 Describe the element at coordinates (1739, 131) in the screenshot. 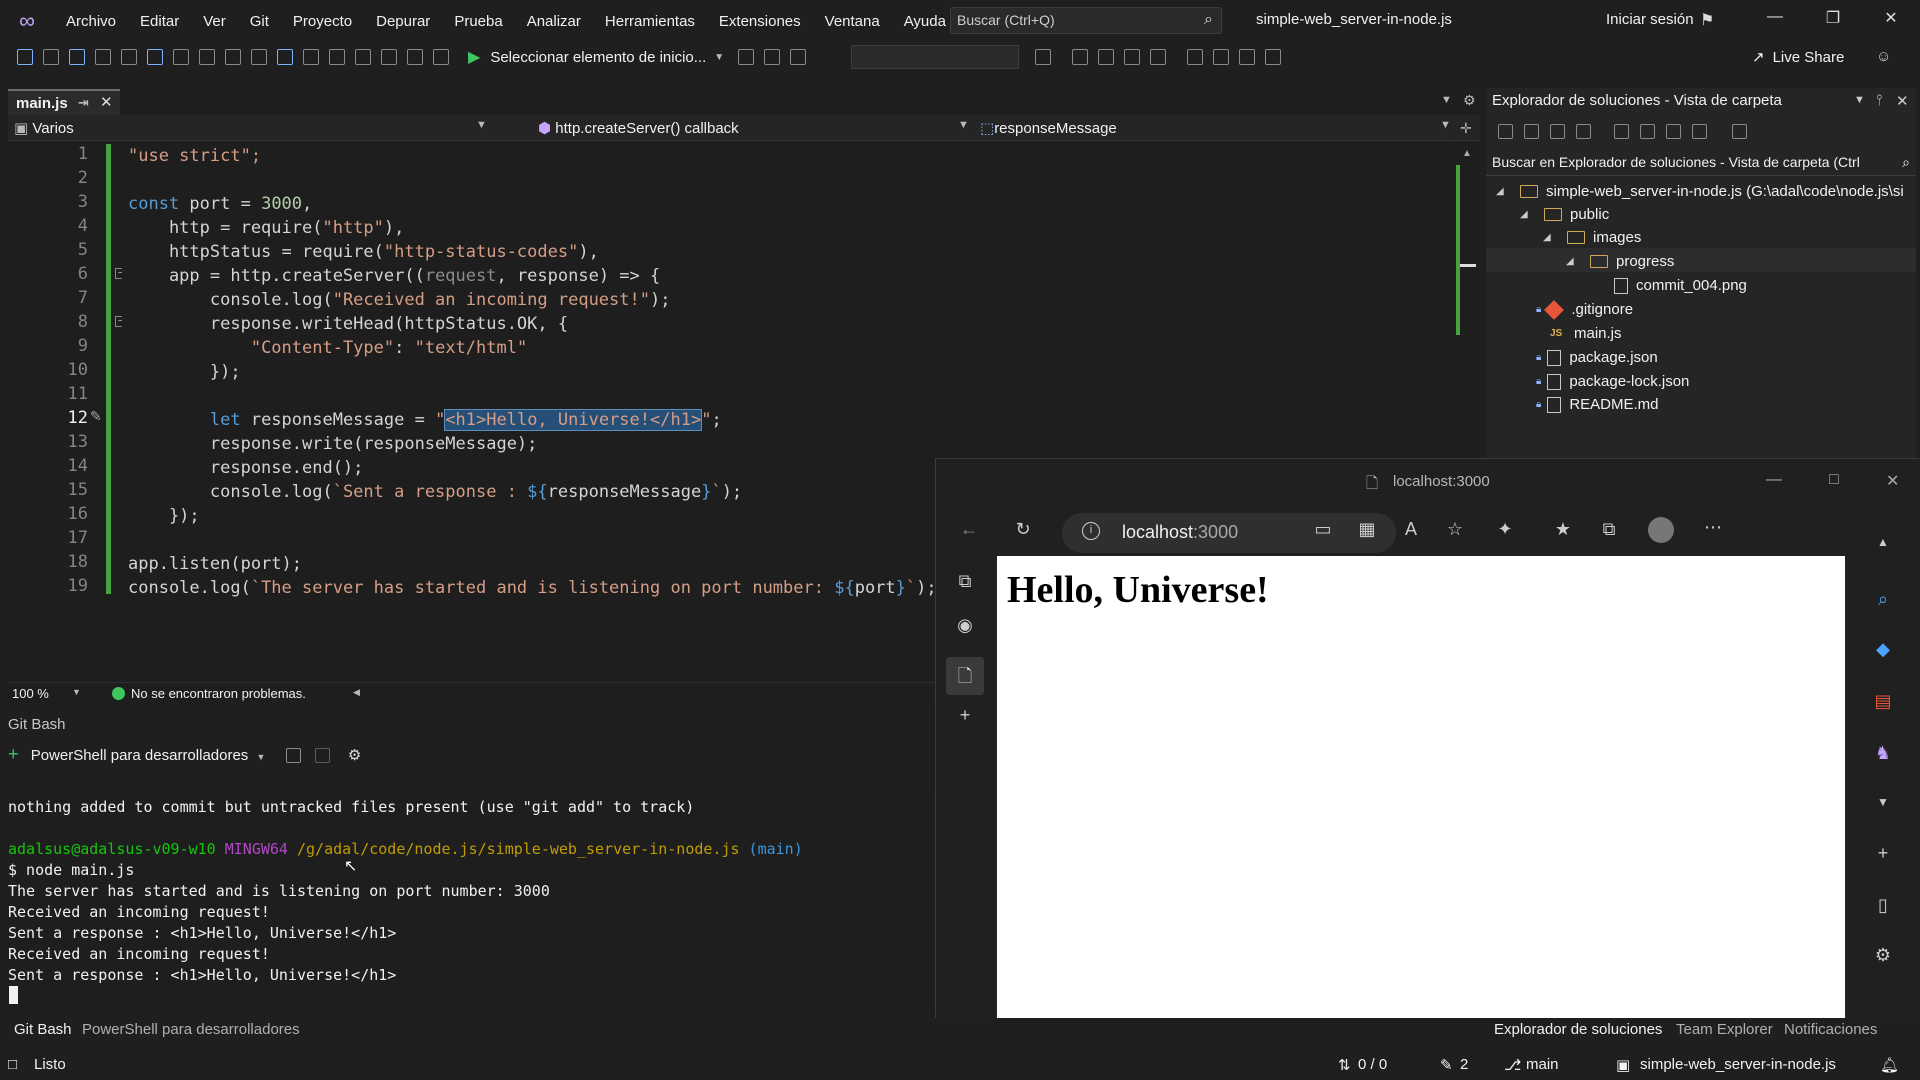

I see `properties-icon` at that location.